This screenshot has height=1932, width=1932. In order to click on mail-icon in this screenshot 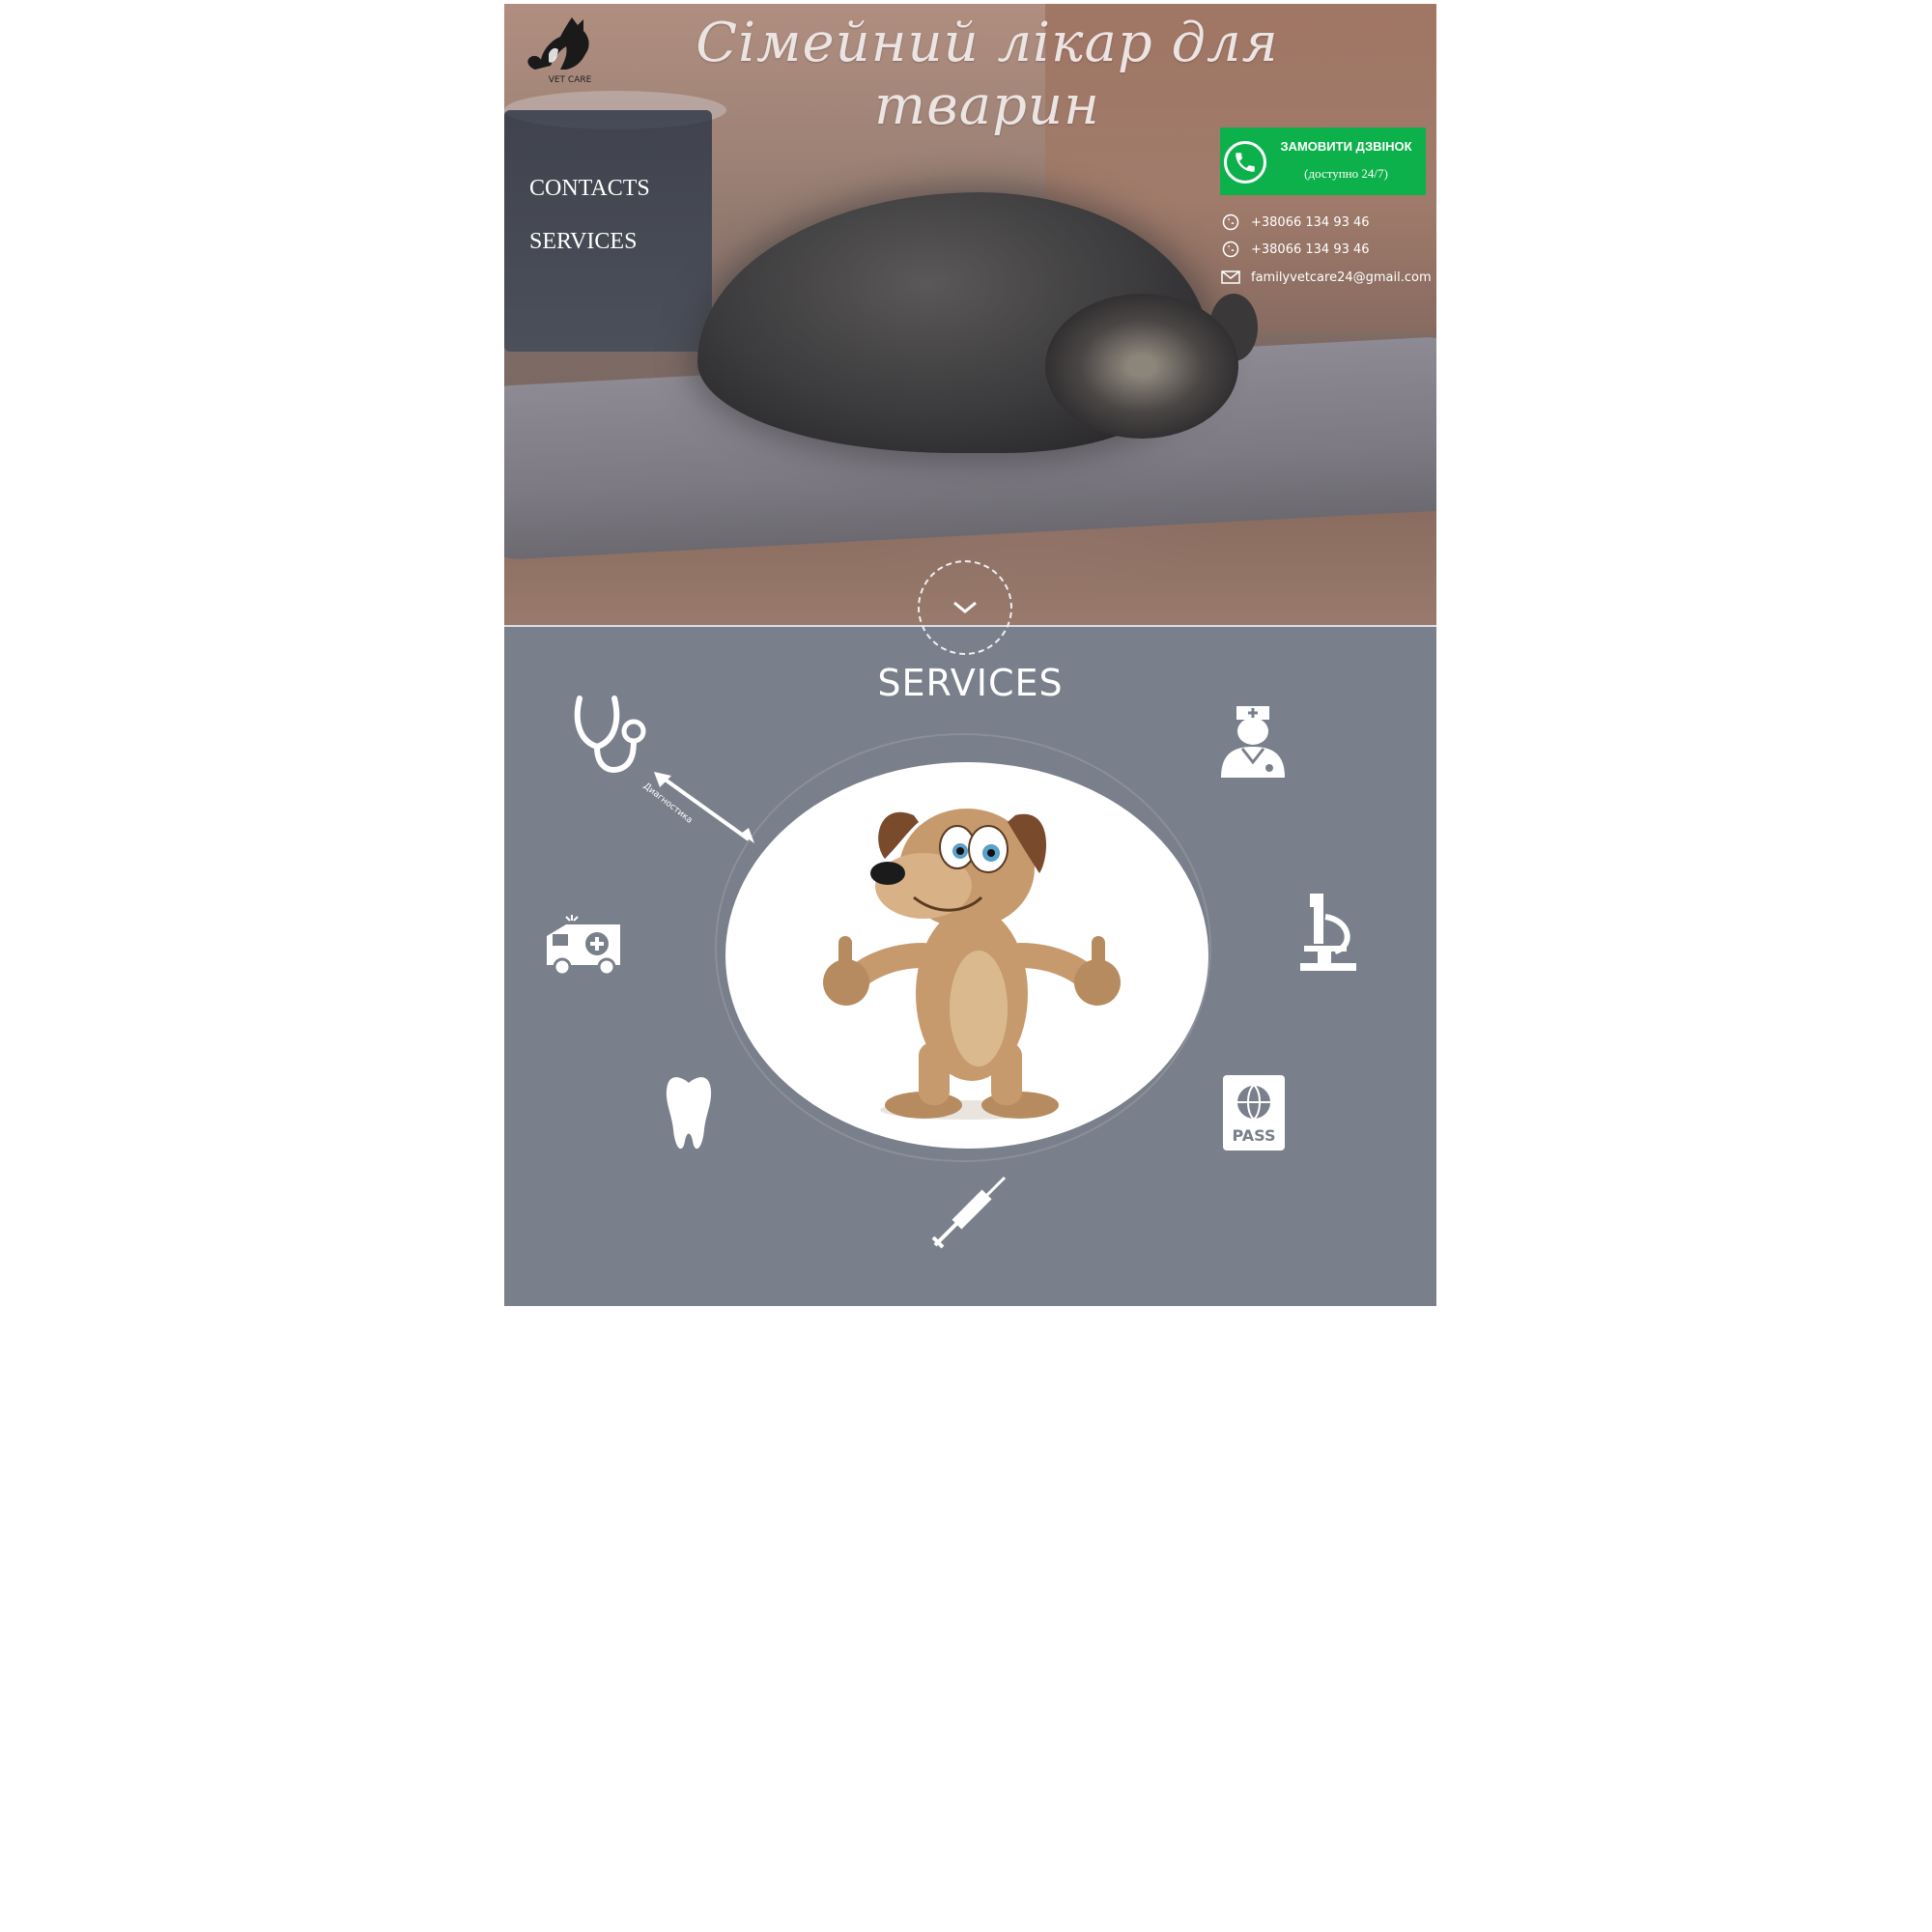, I will do `click(1230, 277)`.